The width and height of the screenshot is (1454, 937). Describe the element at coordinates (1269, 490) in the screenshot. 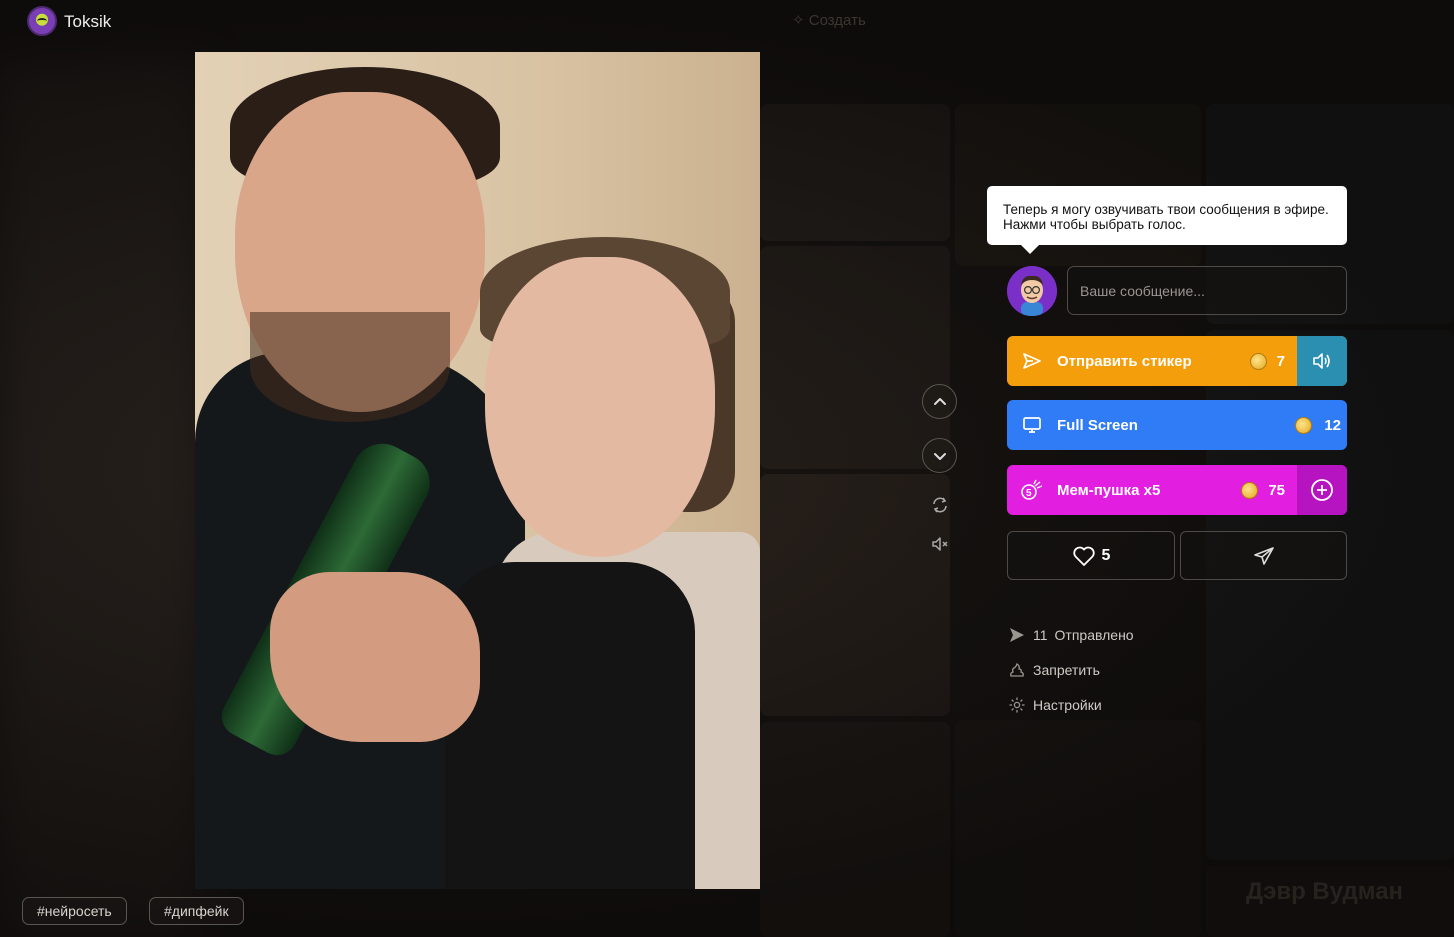

I see `meme-cannon-price: 75` at that location.